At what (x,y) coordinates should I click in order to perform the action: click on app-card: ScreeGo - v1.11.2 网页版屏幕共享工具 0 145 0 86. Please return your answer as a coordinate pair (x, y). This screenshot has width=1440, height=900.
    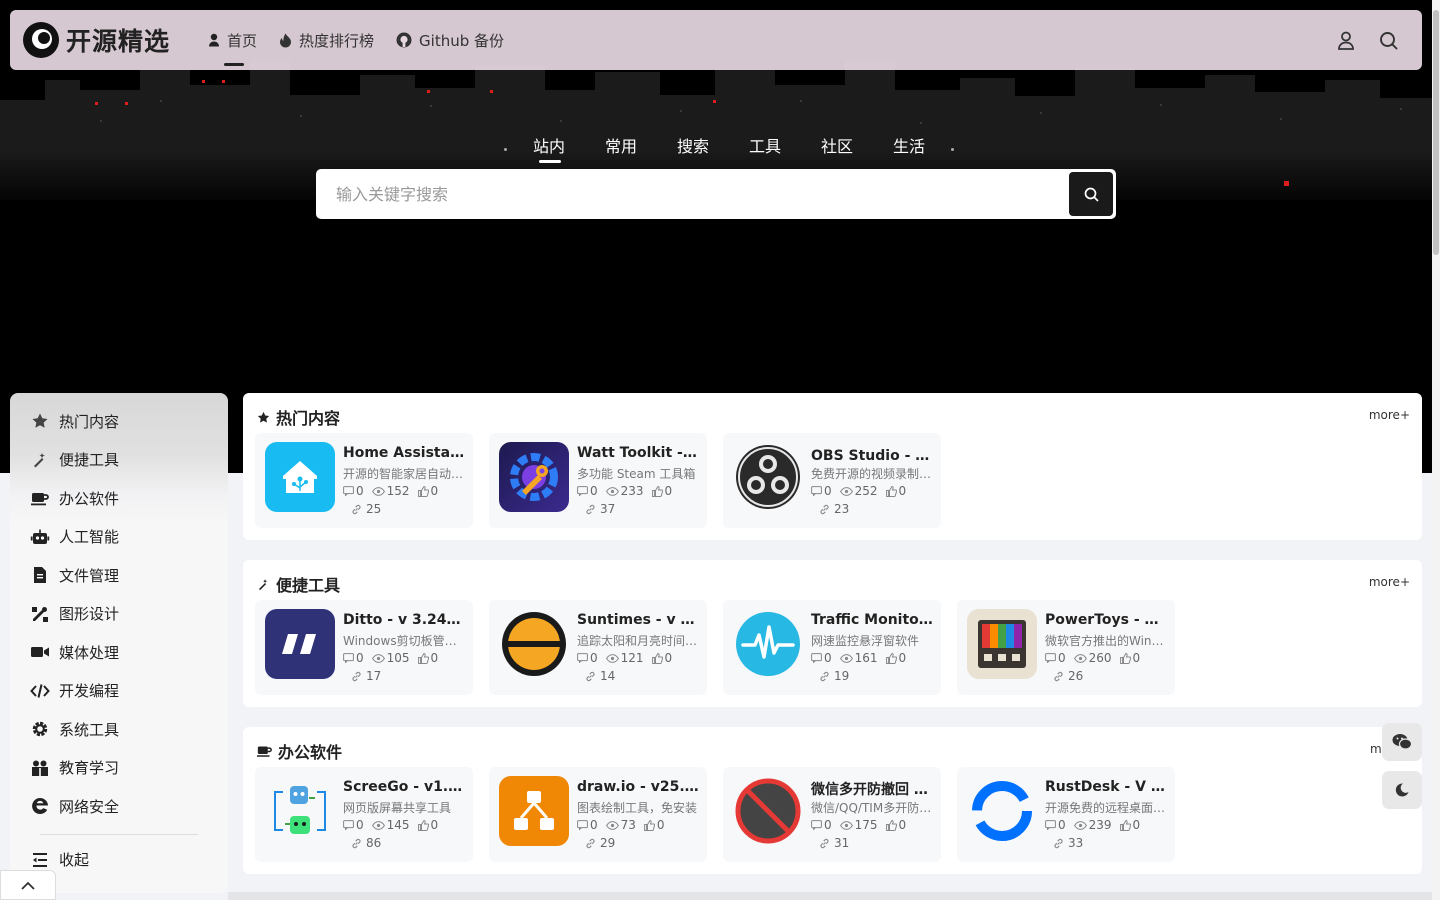
    Looking at the image, I should click on (364, 814).